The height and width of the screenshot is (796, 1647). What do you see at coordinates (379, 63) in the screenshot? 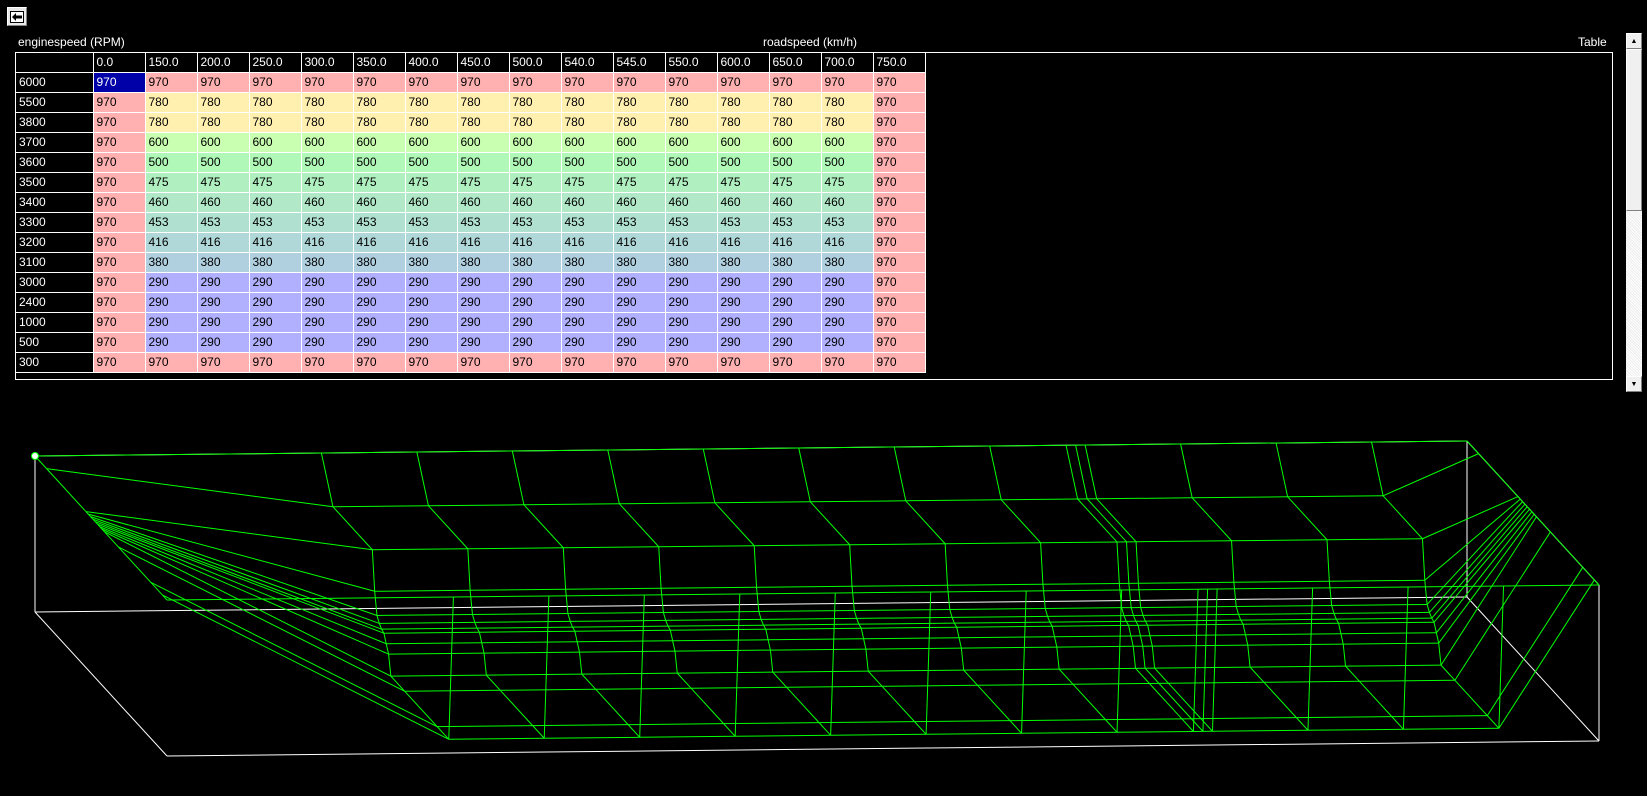
I see `column-header: 350.0` at bounding box center [379, 63].